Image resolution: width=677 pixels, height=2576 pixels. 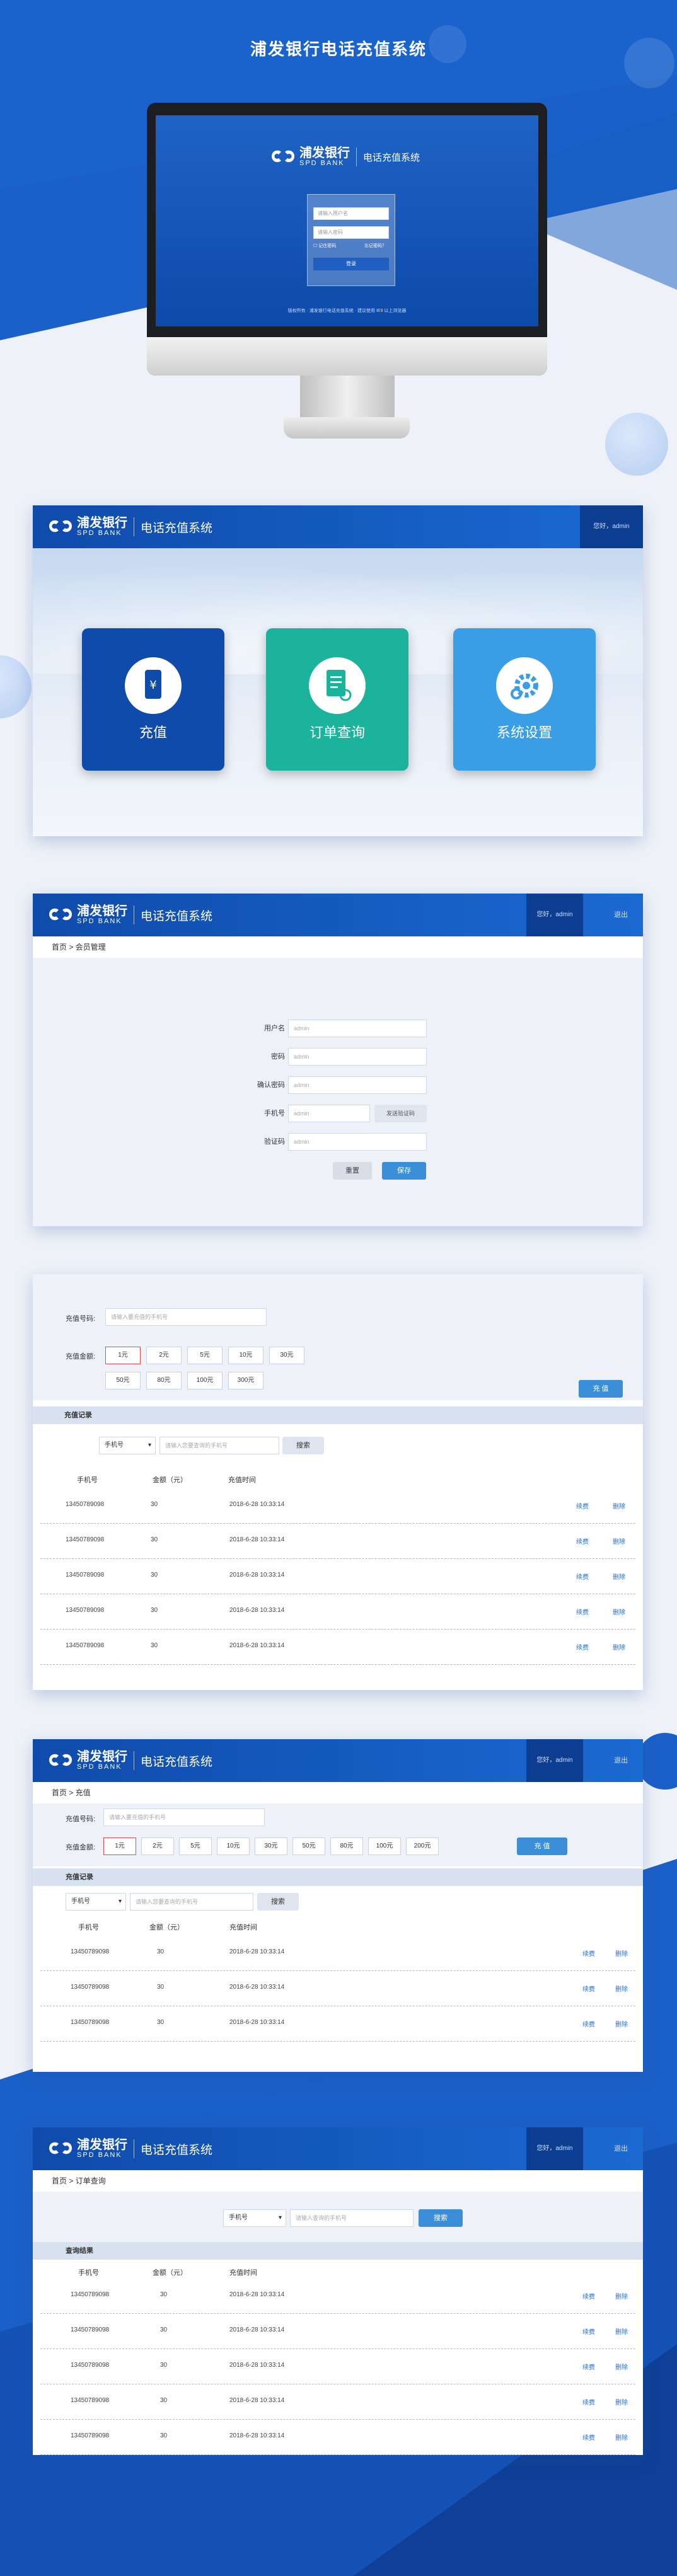 I want to click on brand-logo: 浦发银行 SPD BANK 电话充值系统, so click(x=129, y=2149).